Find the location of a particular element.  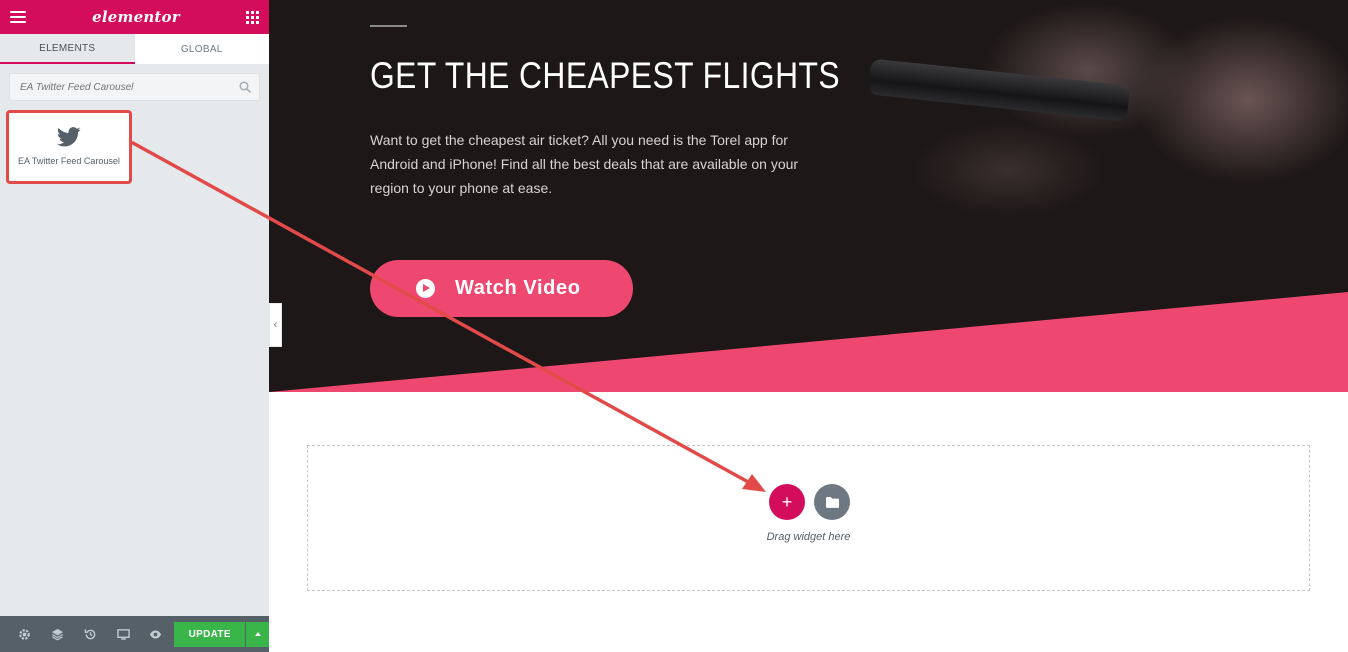

responsive-icon is located at coordinates (123, 634).